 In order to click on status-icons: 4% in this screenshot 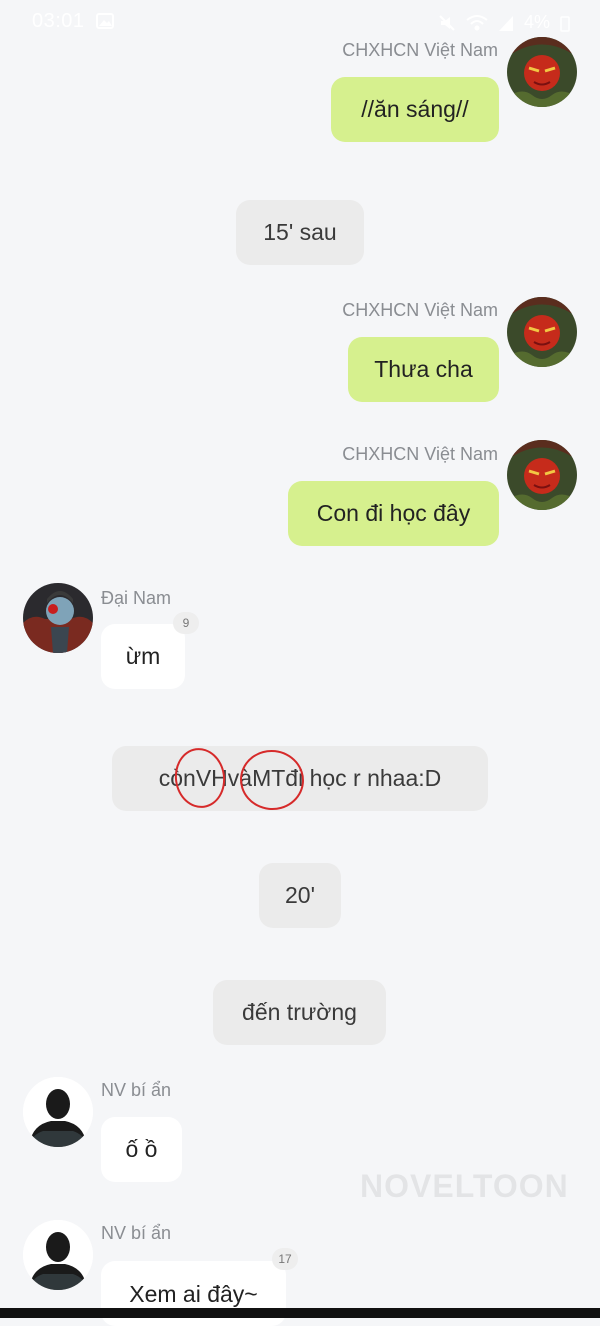, I will do `click(504, 22)`.